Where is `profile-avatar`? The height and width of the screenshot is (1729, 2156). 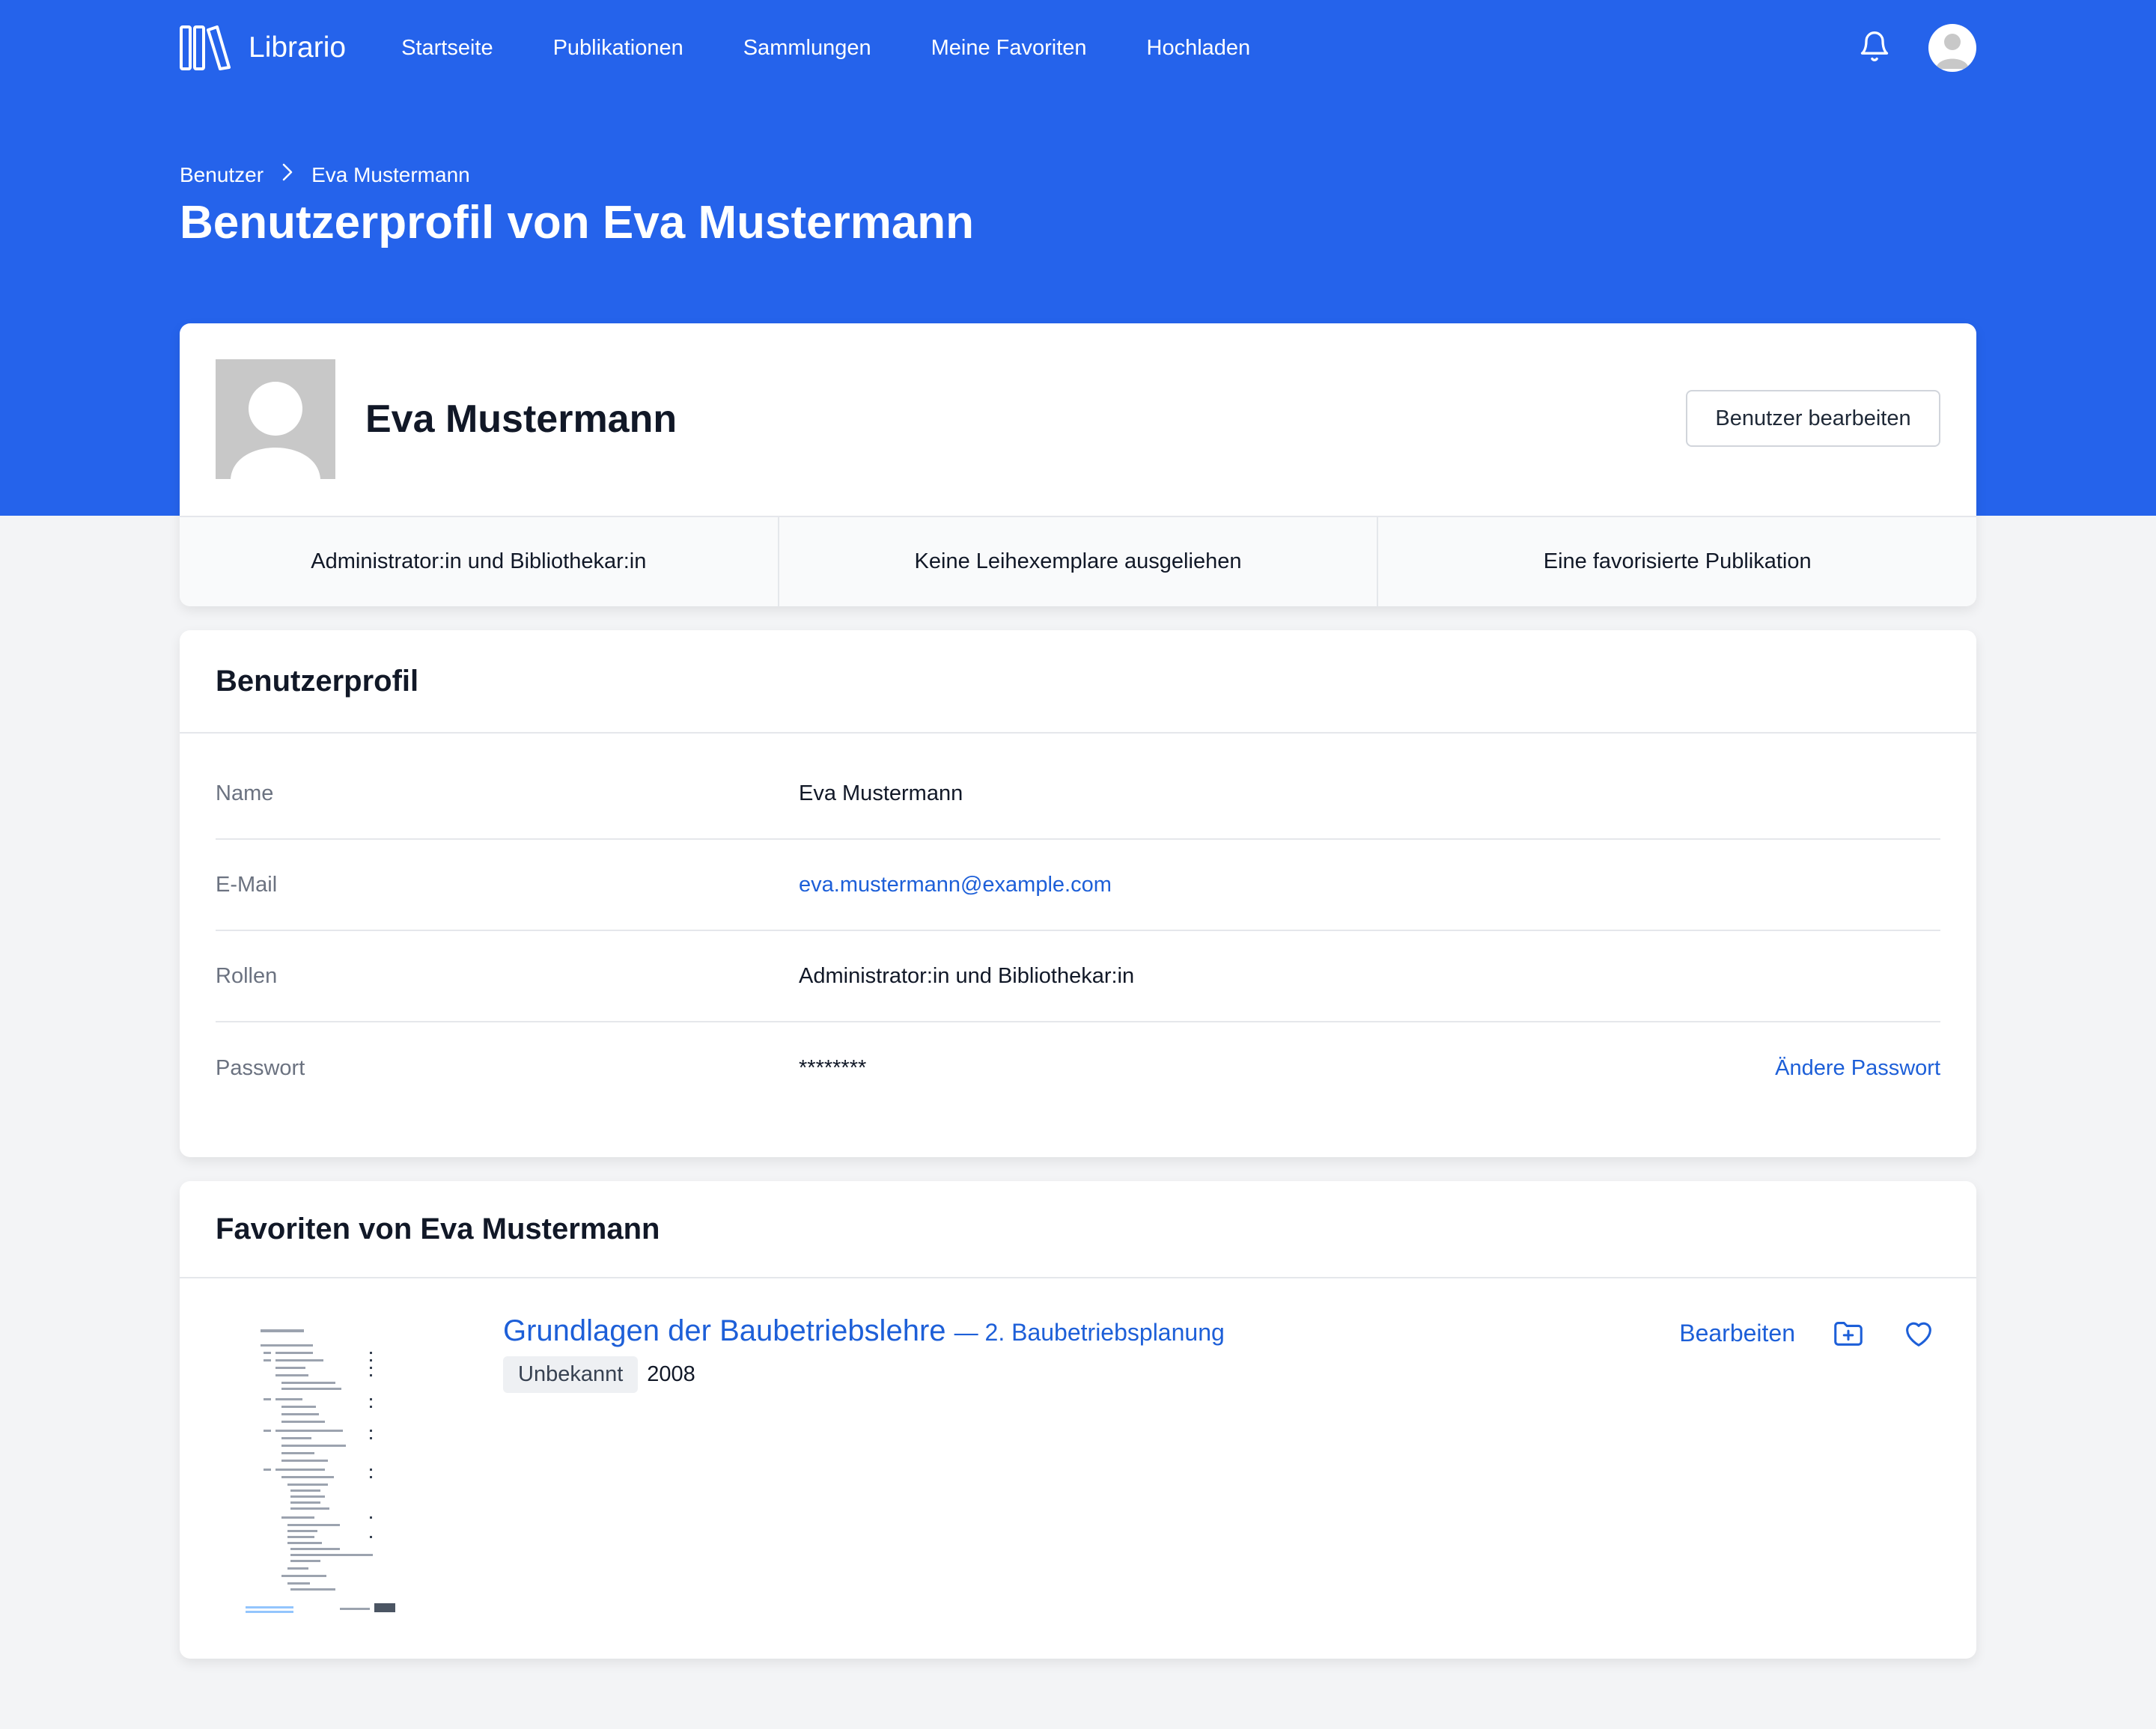
profile-avatar is located at coordinates (275, 419).